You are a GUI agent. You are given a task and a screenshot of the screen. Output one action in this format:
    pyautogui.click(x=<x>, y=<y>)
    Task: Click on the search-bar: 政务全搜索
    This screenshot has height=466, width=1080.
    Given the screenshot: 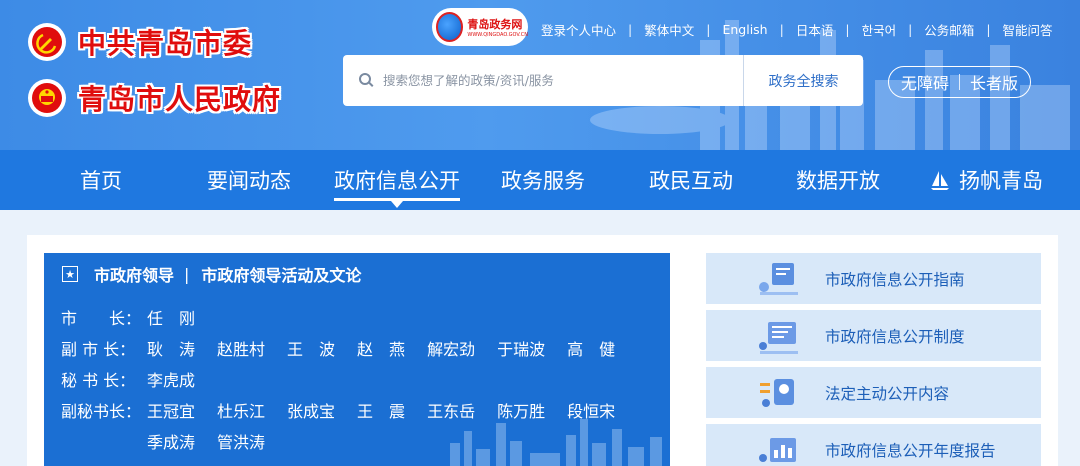 What is the action you would take?
    pyautogui.click(x=603, y=80)
    